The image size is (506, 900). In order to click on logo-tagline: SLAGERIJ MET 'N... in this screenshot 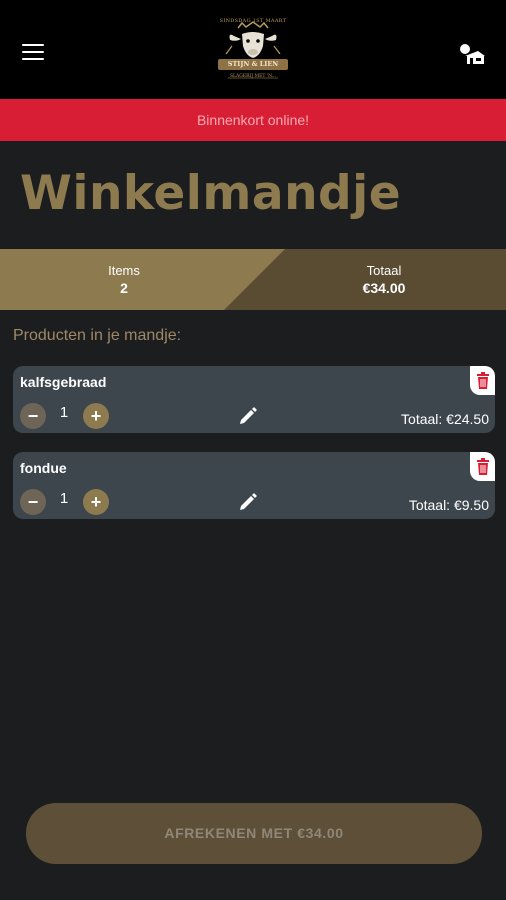, I will do `click(253, 76)`.